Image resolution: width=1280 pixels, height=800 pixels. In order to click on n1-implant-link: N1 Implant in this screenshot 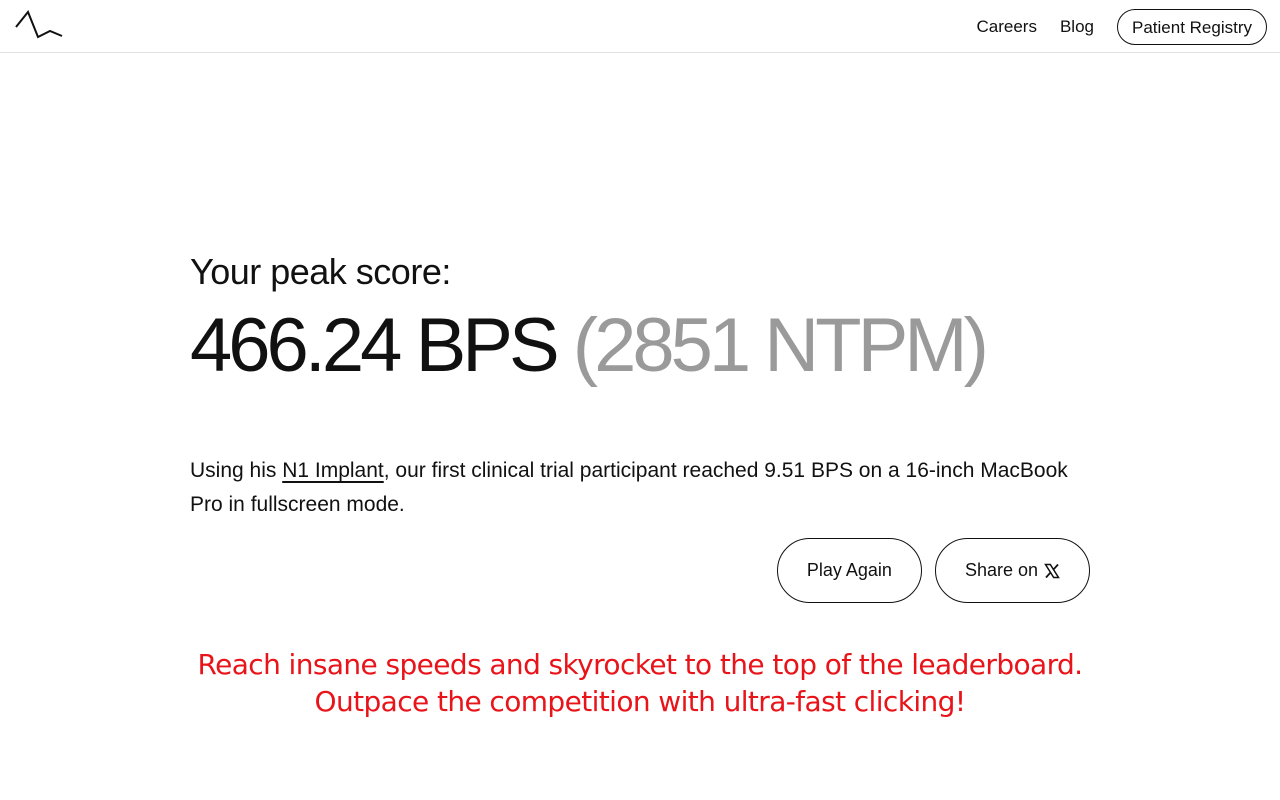, I will do `click(333, 470)`.